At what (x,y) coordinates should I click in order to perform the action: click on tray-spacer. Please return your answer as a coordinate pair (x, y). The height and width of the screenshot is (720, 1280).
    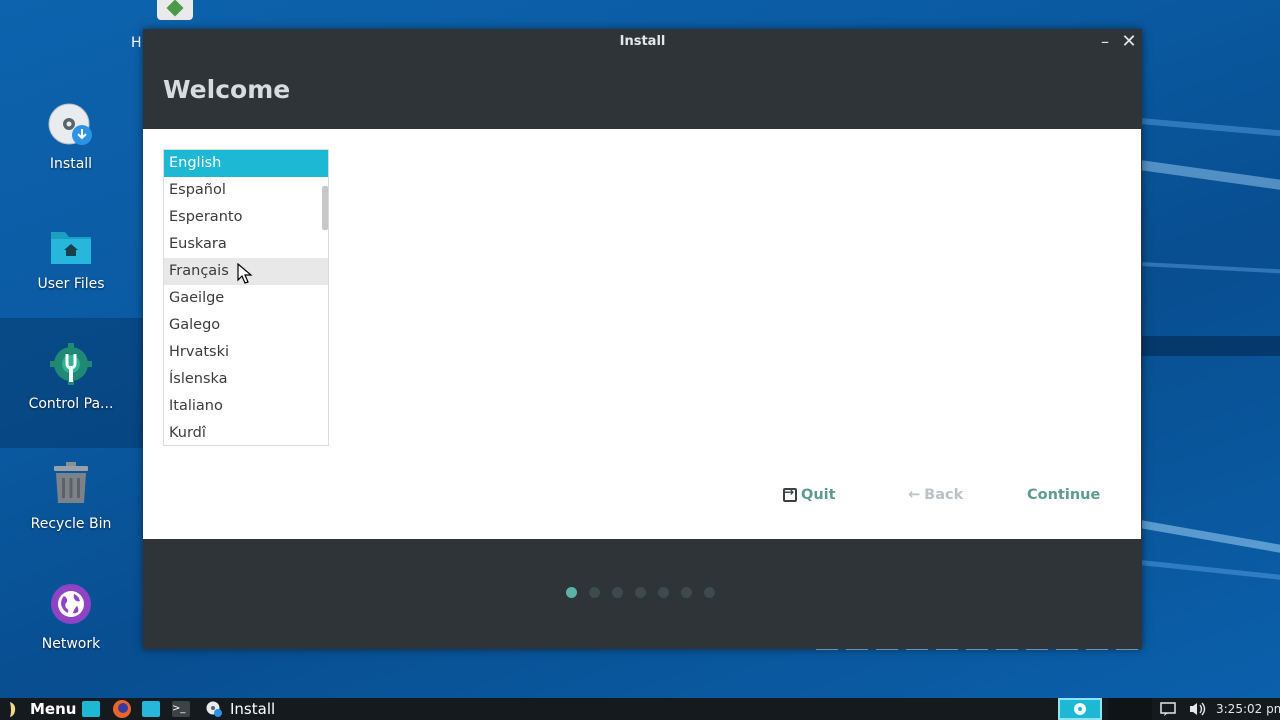
    Looking at the image, I should click on (1130, 709).